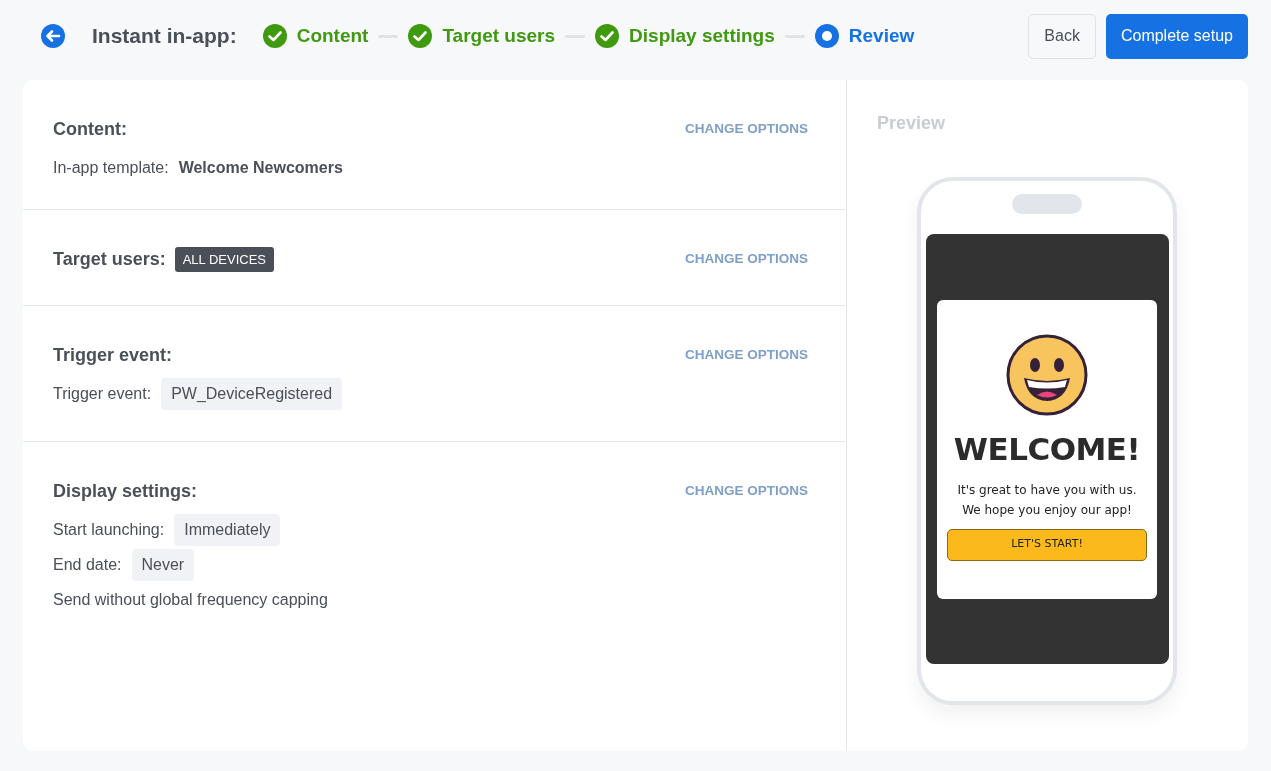 This screenshot has width=1271, height=771. I want to click on welcome-message: It's great to have you with us. We hope you enjoy our app!, so click(1047, 500).